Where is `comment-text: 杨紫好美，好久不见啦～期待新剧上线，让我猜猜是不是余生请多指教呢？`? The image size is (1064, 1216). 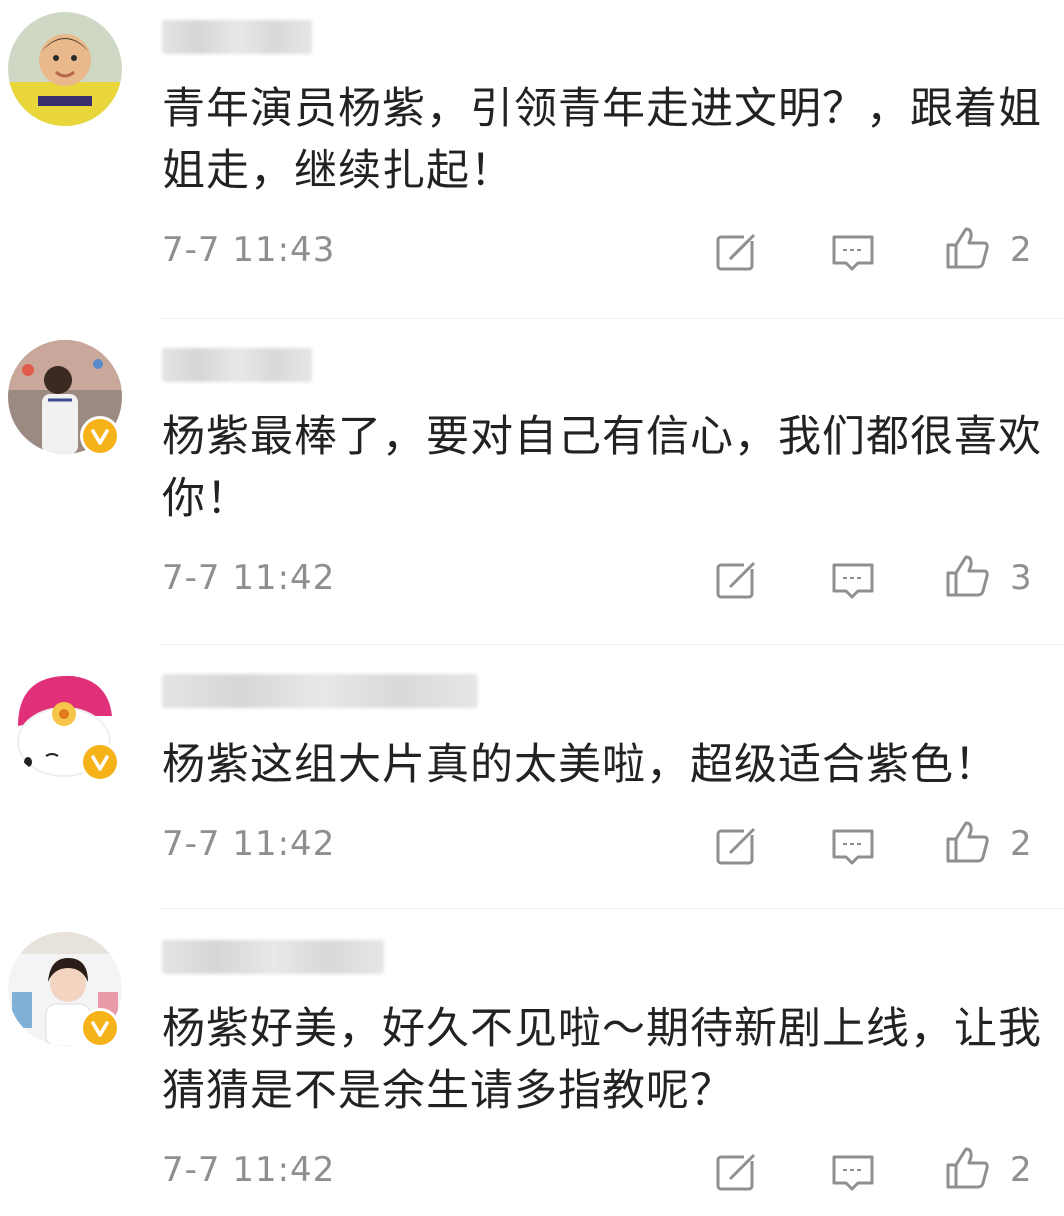 comment-text: 杨紫好美，好久不见啦～期待新剧上线，让我猜猜是不是余生请多指教呢？ is located at coordinates (602, 1060).